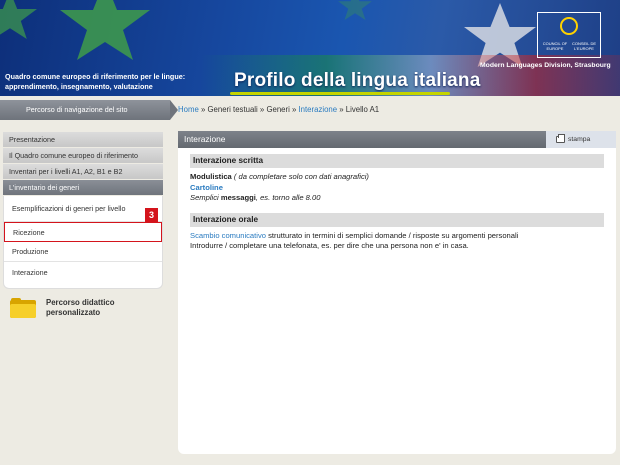  Describe the element at coordinates (83, 139) in the screenshot. I see `sidebar-item-presentazione: Presentazione` at that location.